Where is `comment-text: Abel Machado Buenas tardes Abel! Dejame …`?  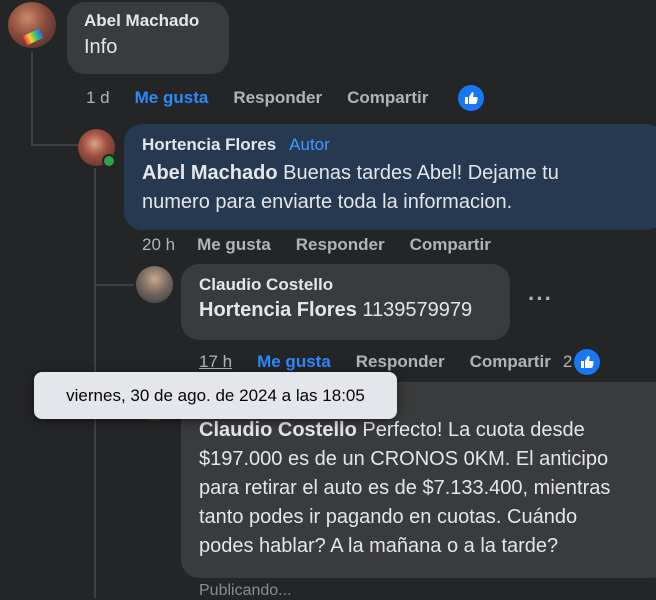 comment-text: Abel Machado Buenas tardes Abel! Dejame … is located at coordinates (350, 187).